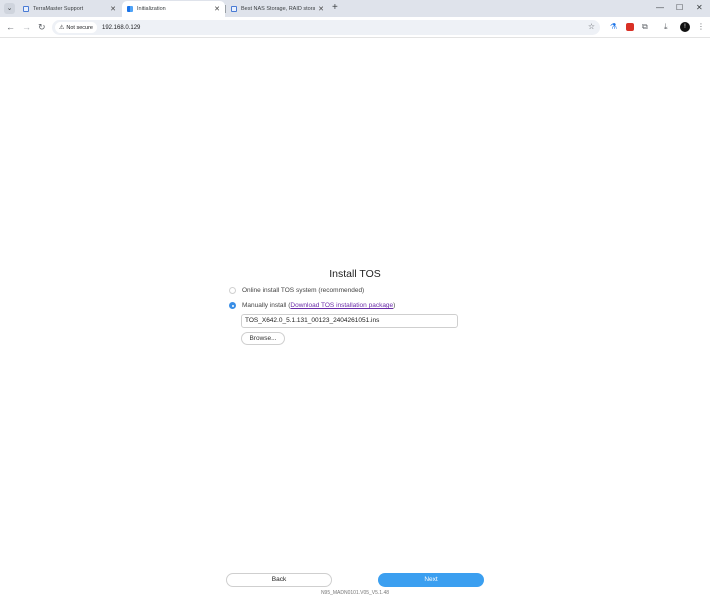 The width and height of the screenshot is (710, 600). What do you see at coordinates (303, 290) in the screenshot?
I see `online-install-label: Online install TOS system (recommended)` at bounding box center [303, 290].